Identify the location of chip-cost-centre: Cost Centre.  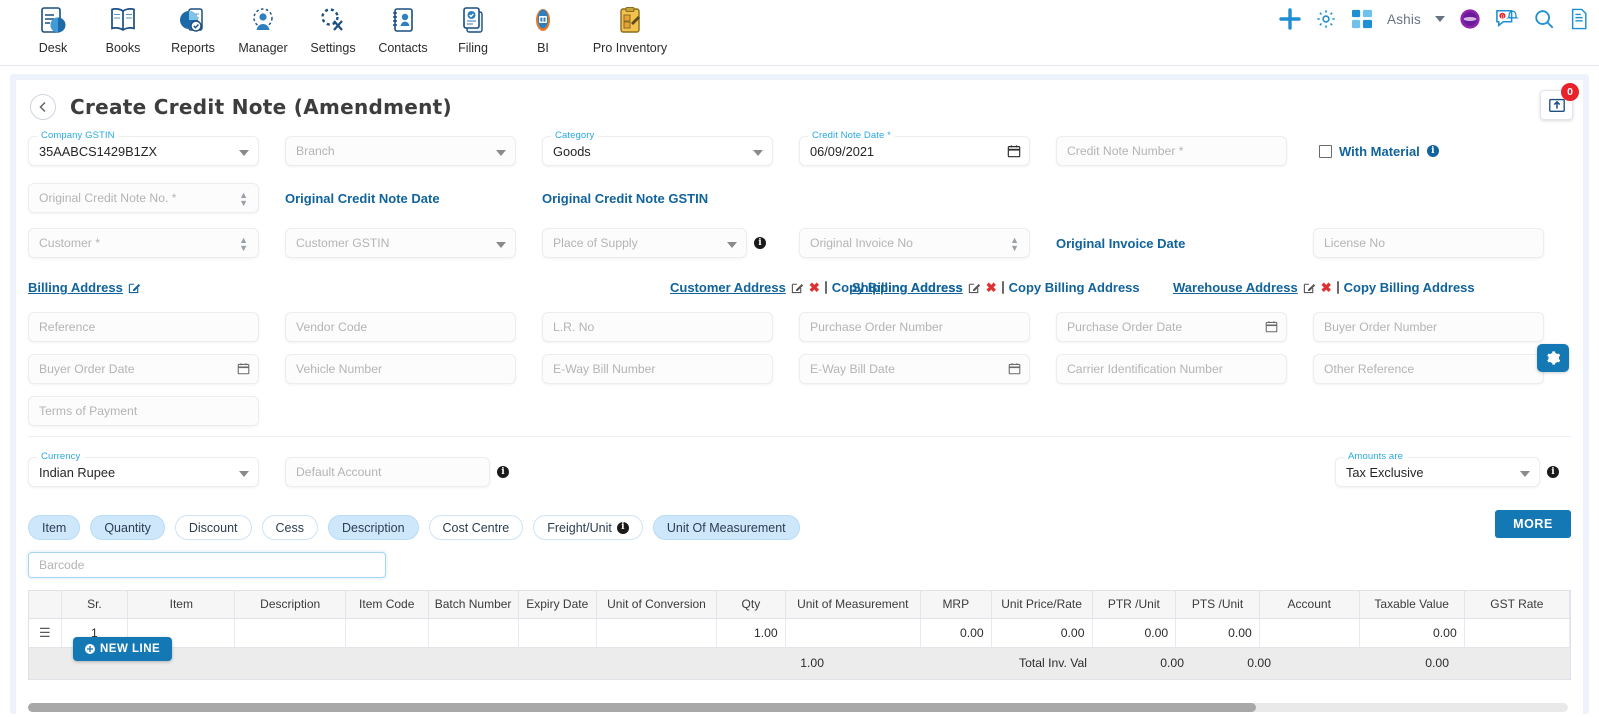
(476, 527).